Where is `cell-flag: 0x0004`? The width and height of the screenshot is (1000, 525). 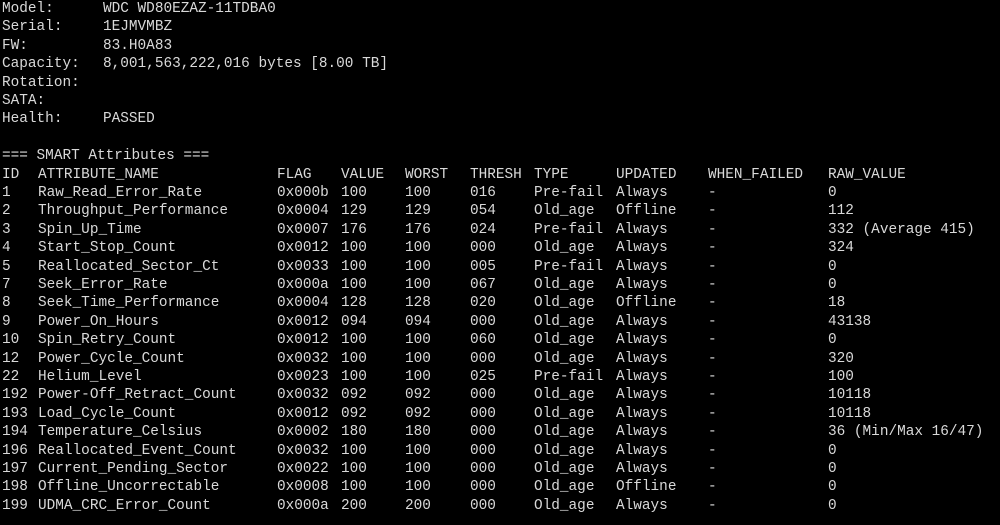
cell-flag: 0x0004 is located at coordinates (303, 303).